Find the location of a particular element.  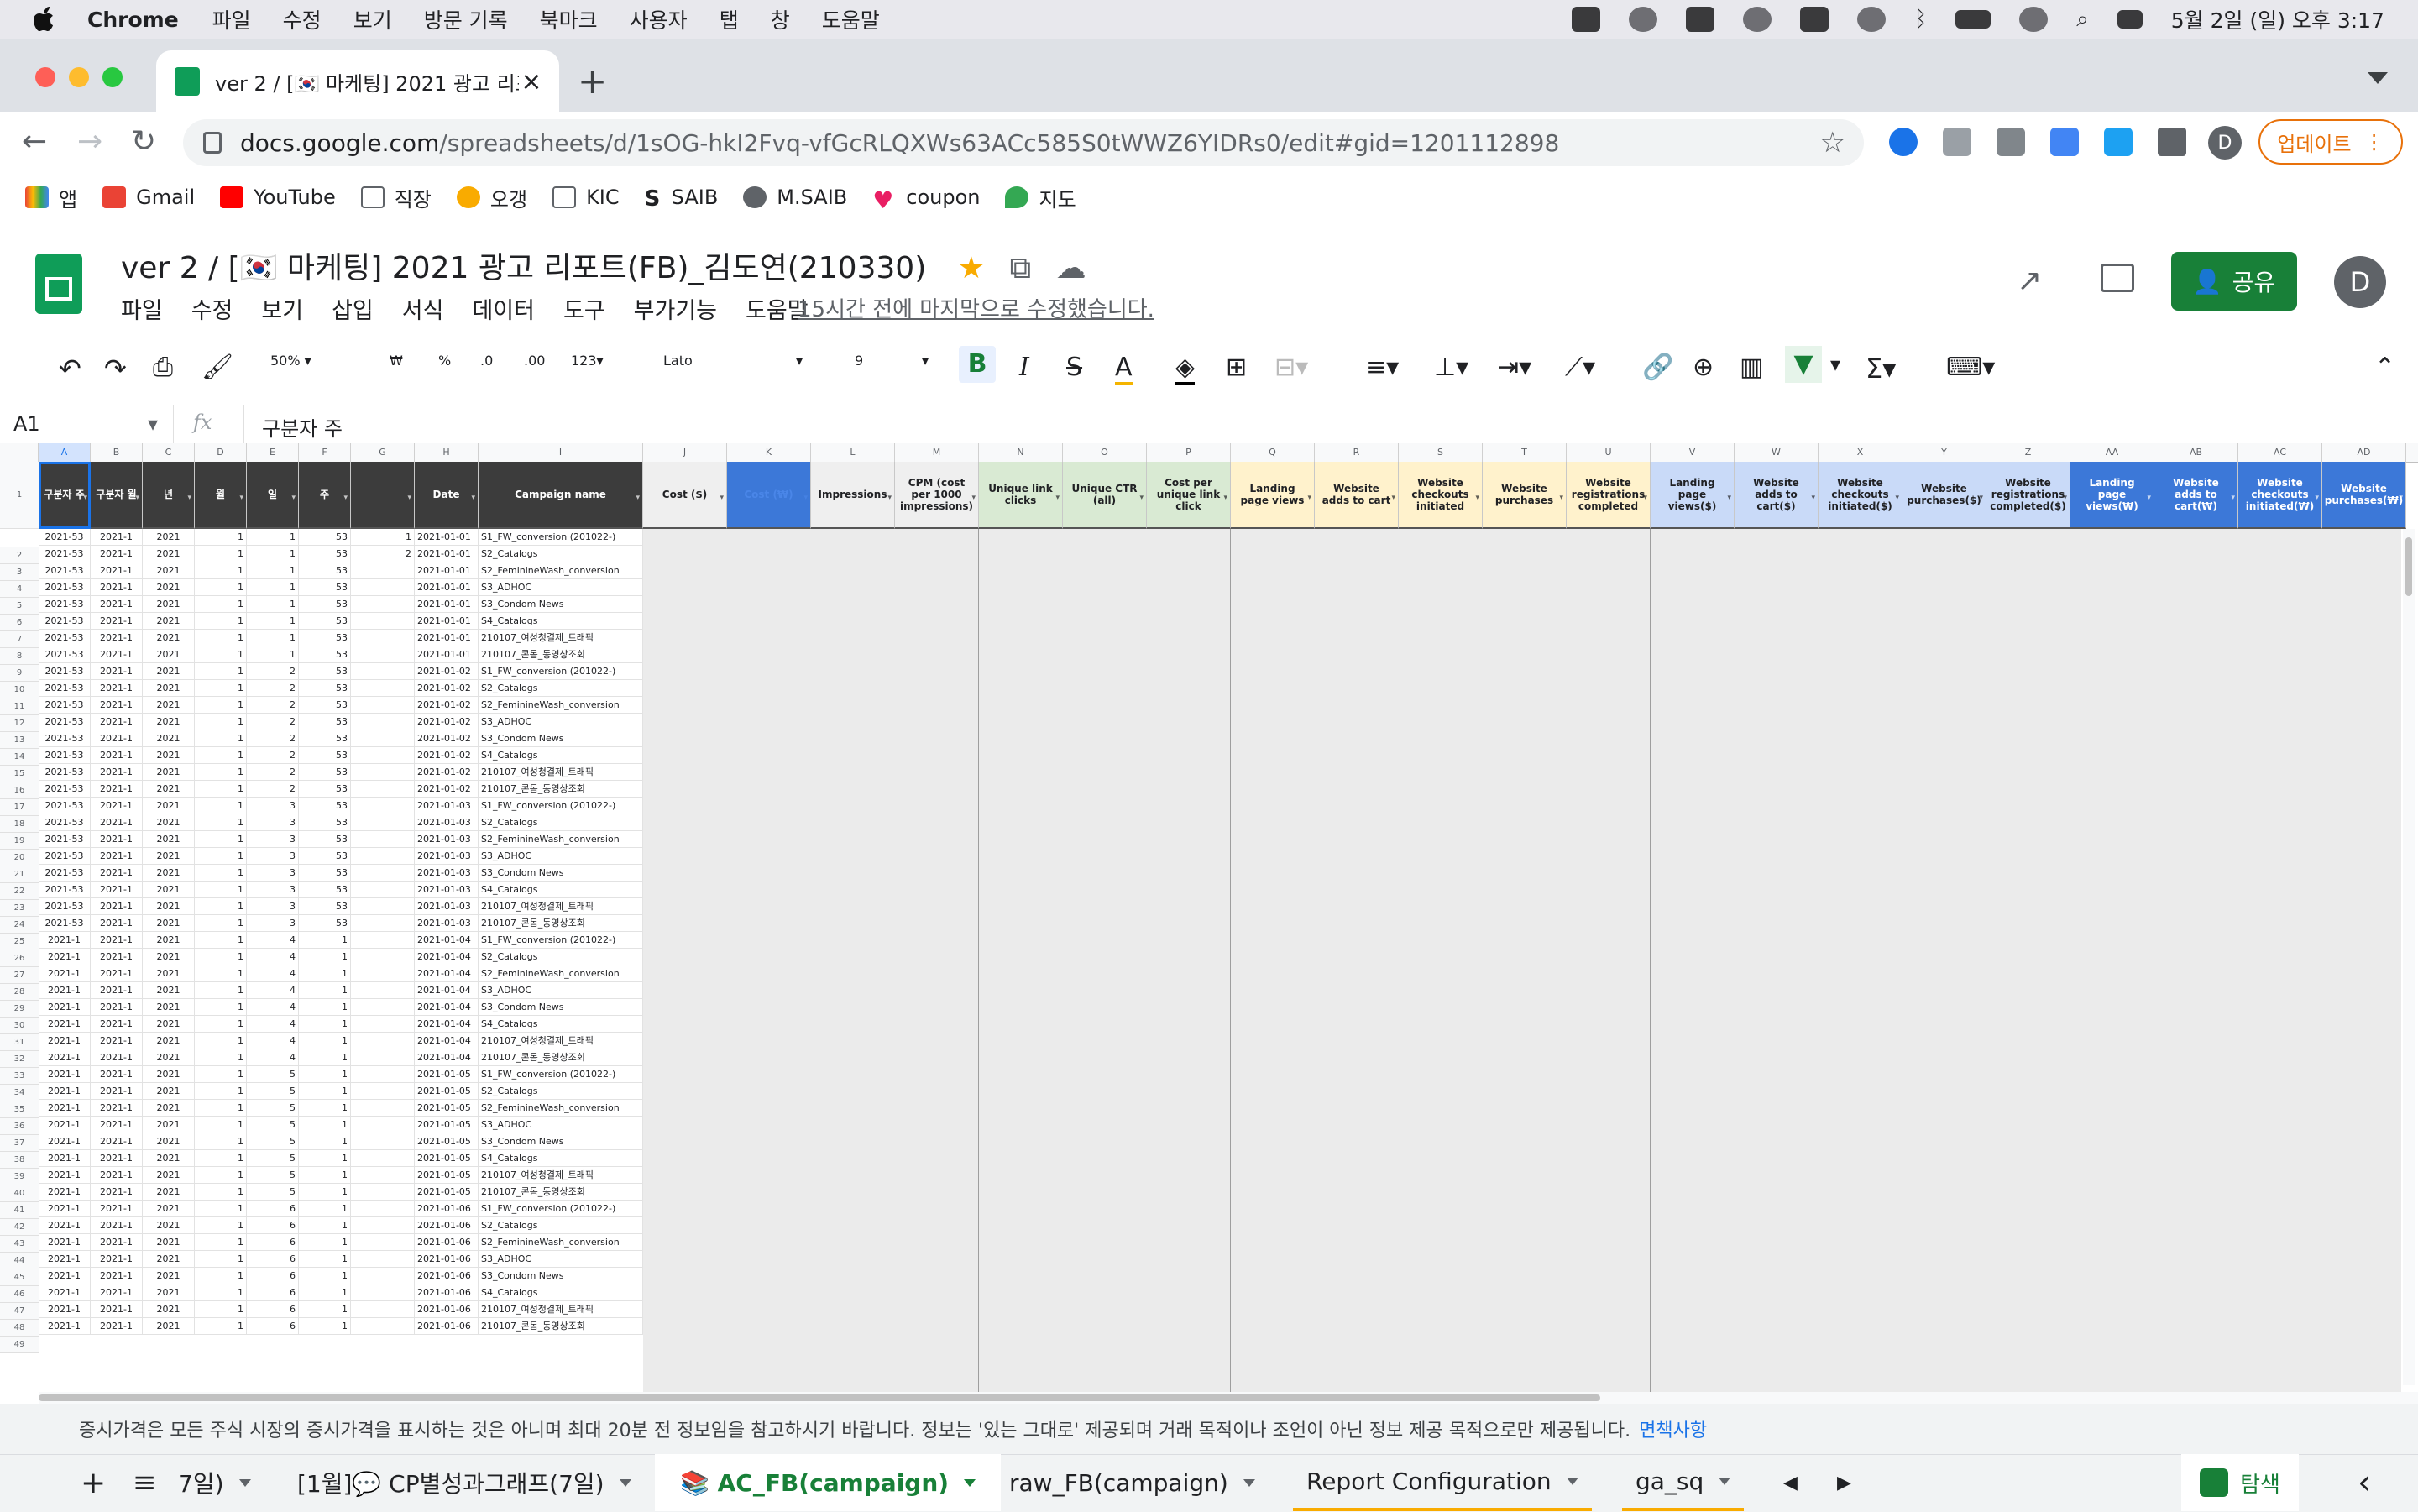

table-cell: S3_ADHOC is located at coordinates (561, 1259).